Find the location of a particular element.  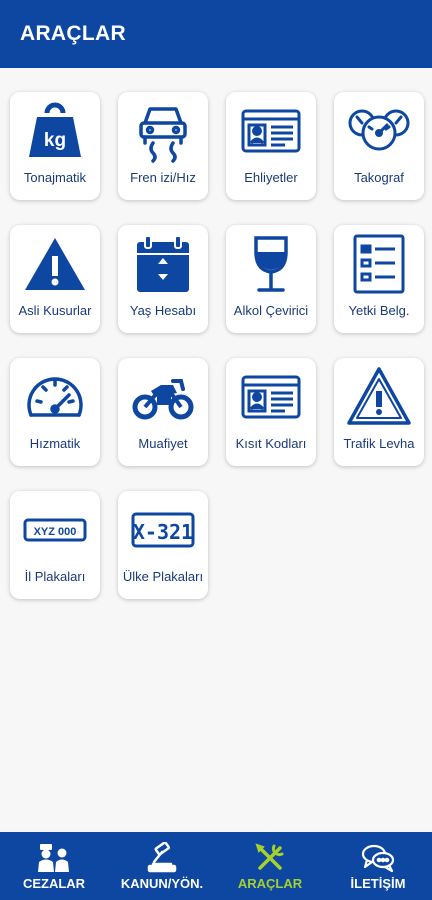

chat-bubbles-icon is located at coordinates (378, 858).